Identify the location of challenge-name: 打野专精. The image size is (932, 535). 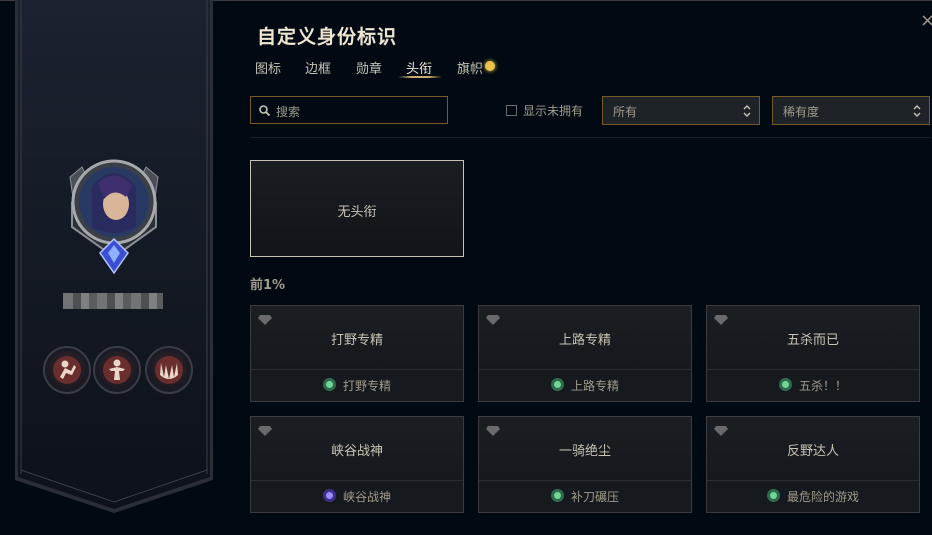
(367, 386).